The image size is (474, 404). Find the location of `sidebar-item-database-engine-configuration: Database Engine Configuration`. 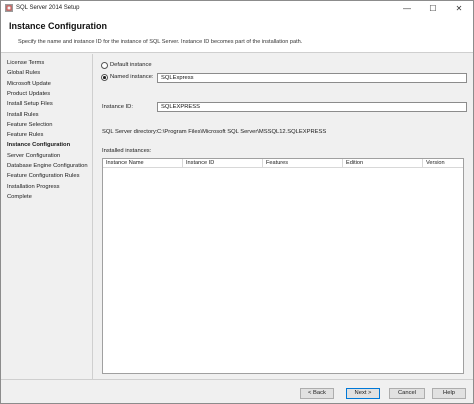

sidebar-item-database-engine-configuration: Database Engine Configuration is located at coordinates (47, 166).